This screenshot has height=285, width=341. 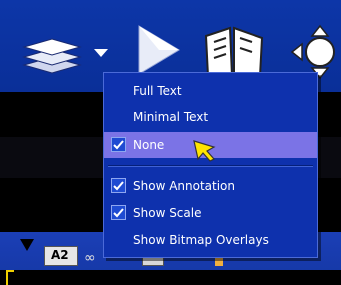 I want to click on selection-corner, so click(x=10, y=277).